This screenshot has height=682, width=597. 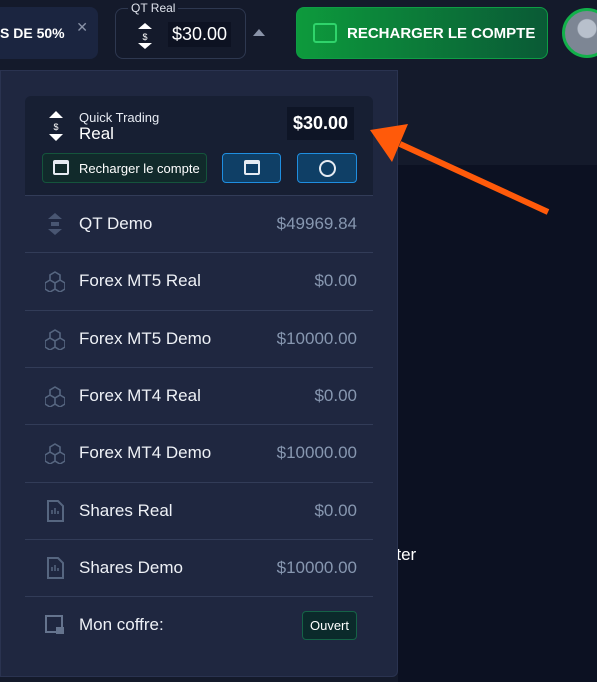 What do you see at coordinates (321, 123) in the screenshot?
I see `current-balance: $30.00` at bounding box center [321, 123].